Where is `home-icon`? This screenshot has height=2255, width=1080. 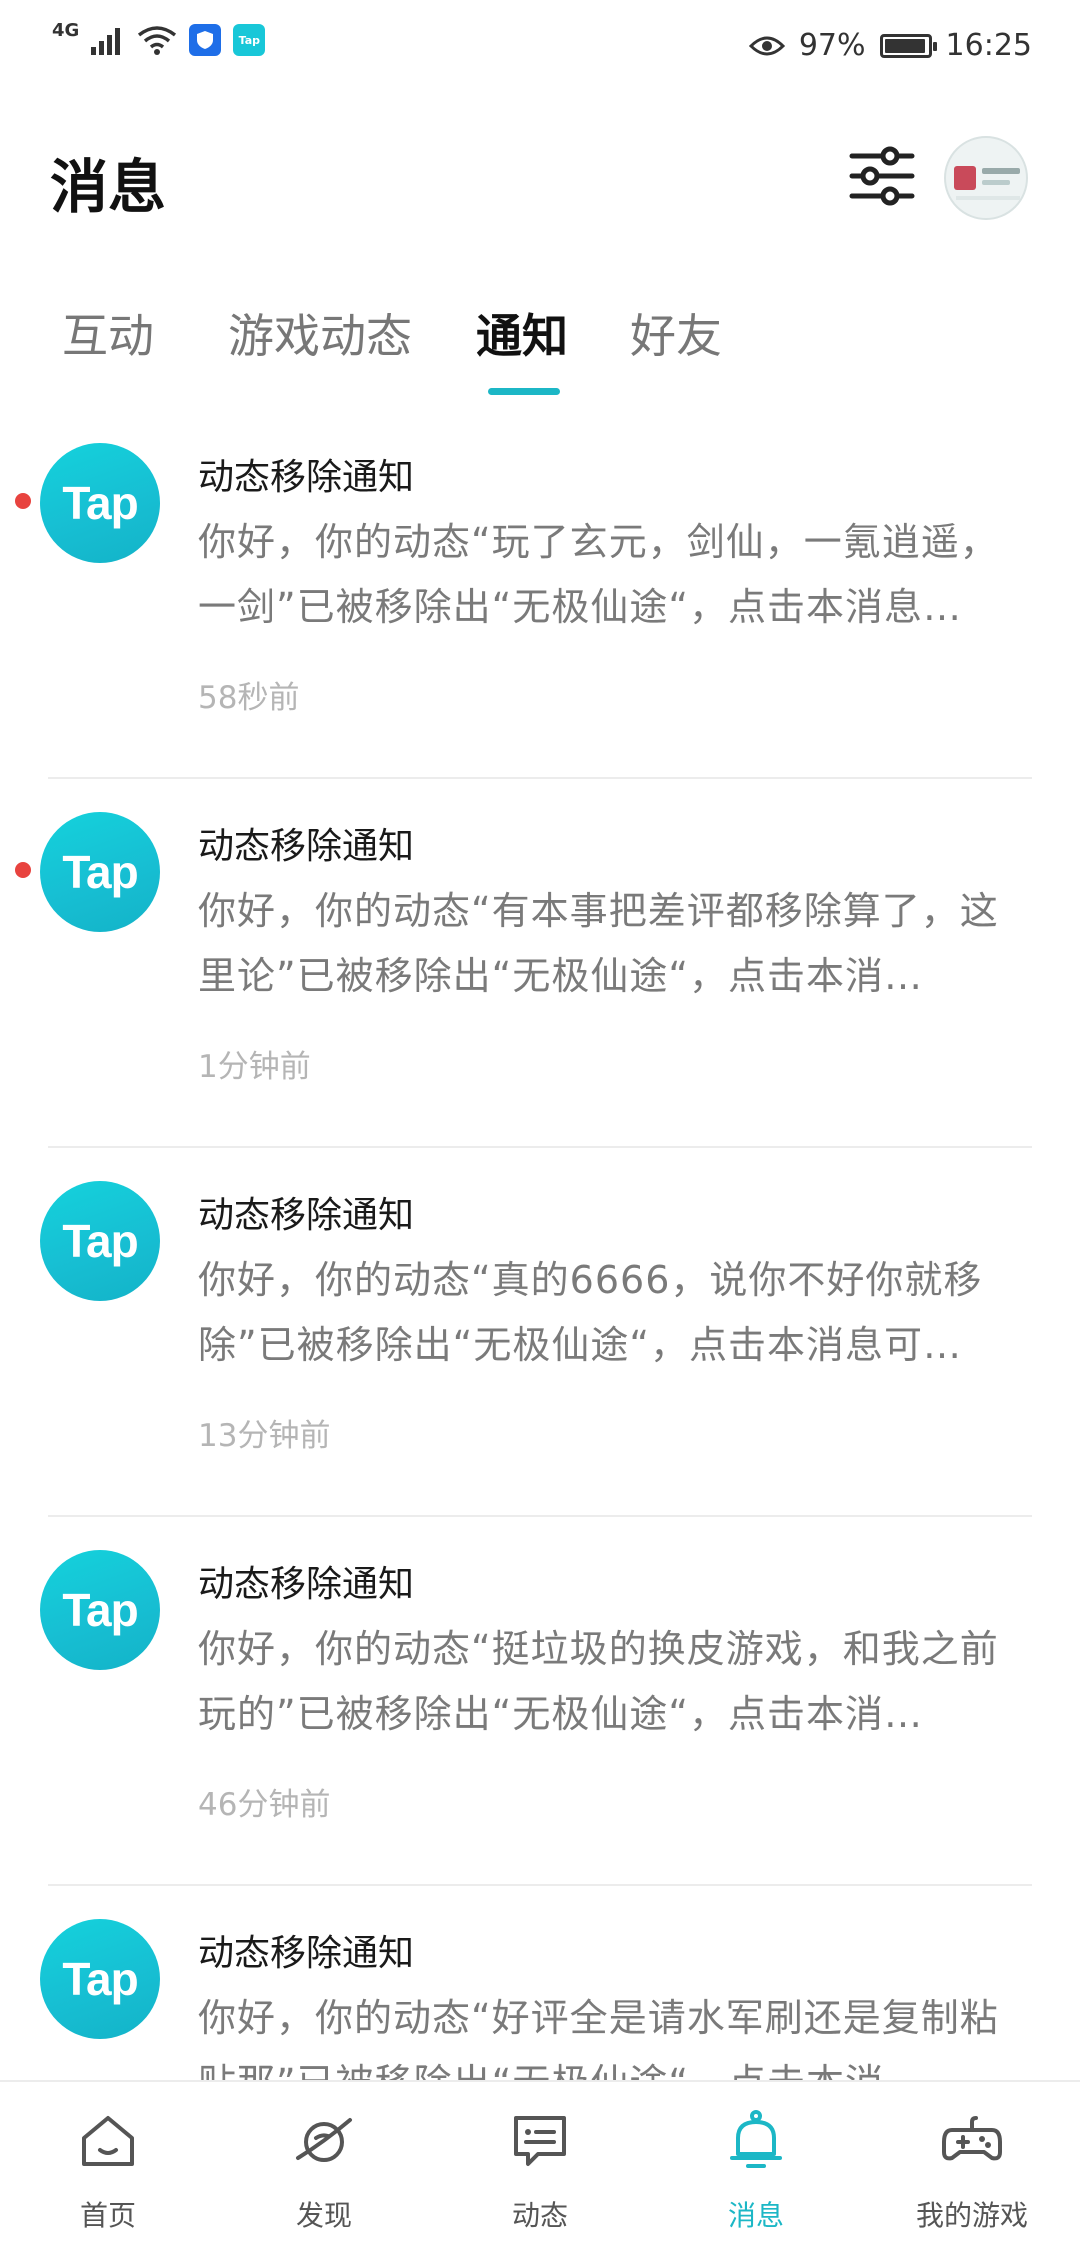 home-icon is located at coordinates (108, 2141).